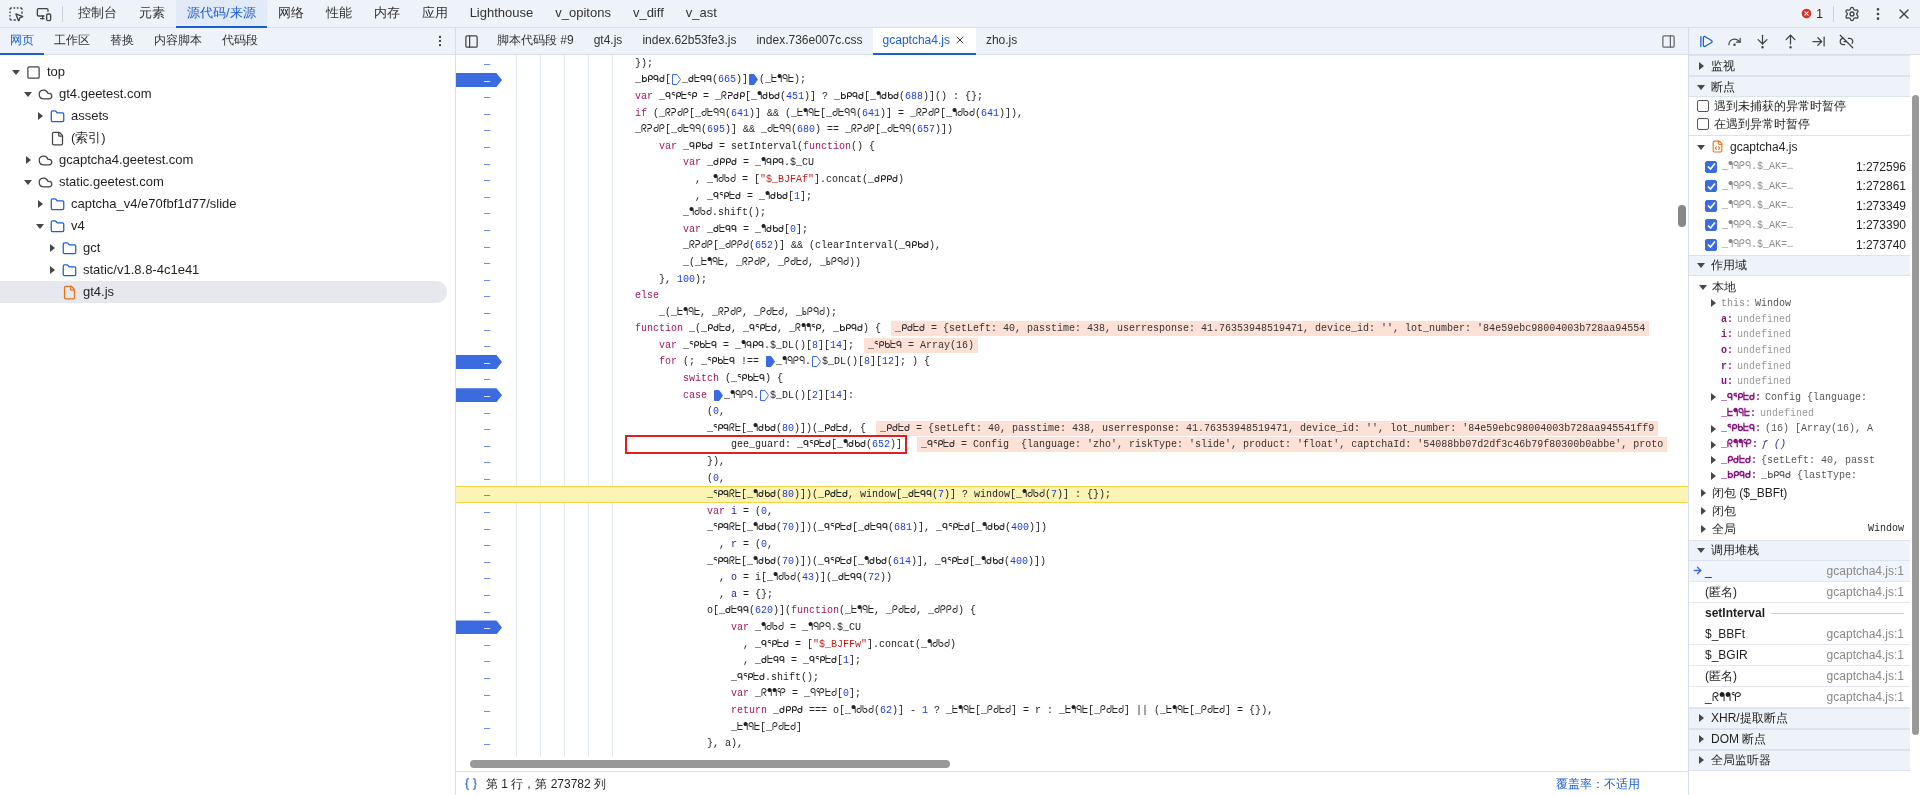 The image size is (1920, 795). What do you see at coordinates (221, 14) in the screenshot?
I see `panel-tab: 源代码/来源` at bounding box center [221, 14].